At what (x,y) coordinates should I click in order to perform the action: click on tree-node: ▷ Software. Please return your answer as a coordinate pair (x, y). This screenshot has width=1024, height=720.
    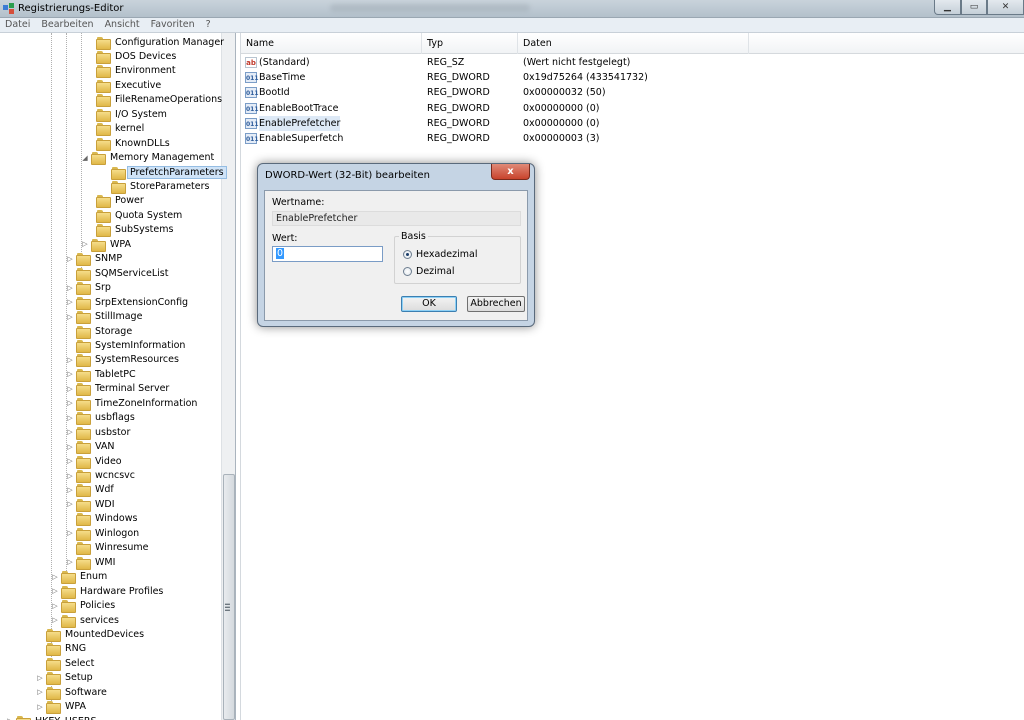
    Looking at the image, I should click on (72, 692).